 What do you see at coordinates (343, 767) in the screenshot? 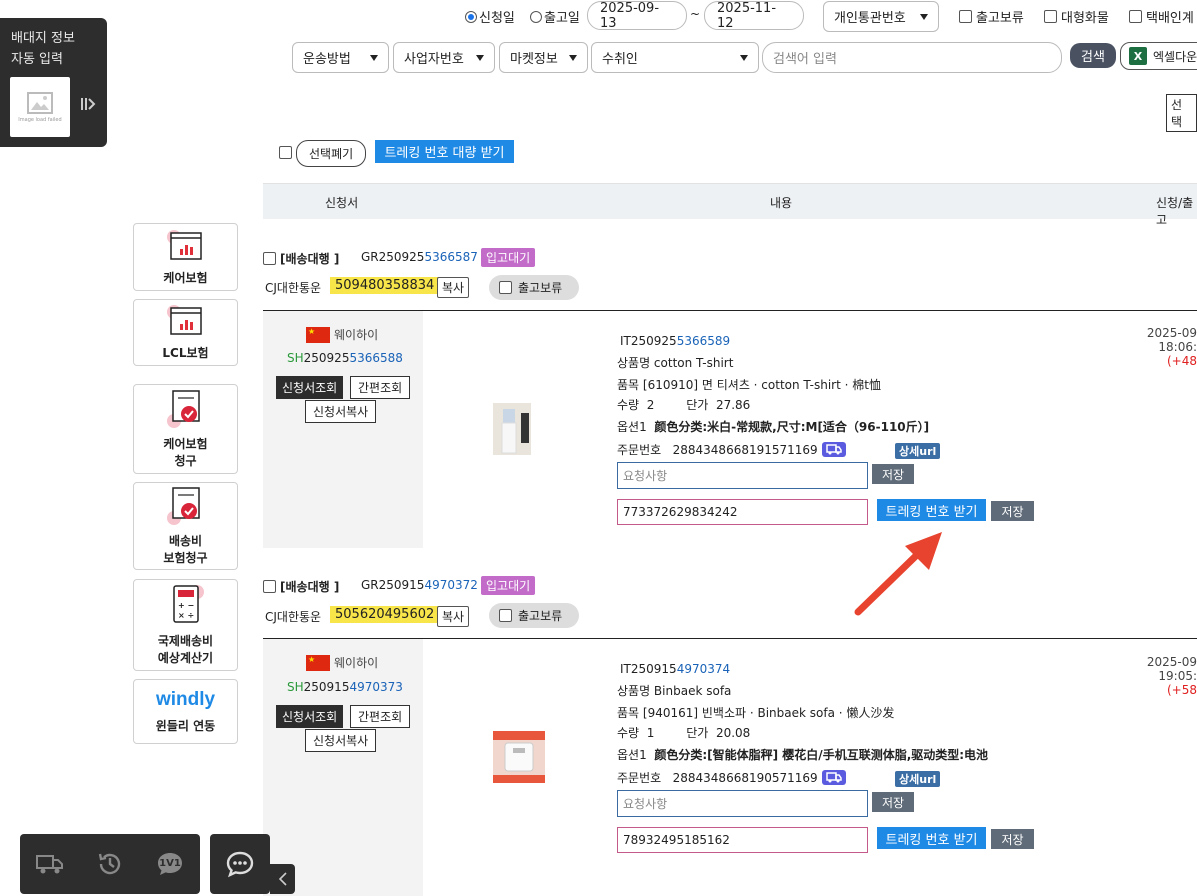
I see `application-block: 웨이하이 SH2509154970373 신청서조회 간편조회 신청서복사` at bounding box center [343, 767].